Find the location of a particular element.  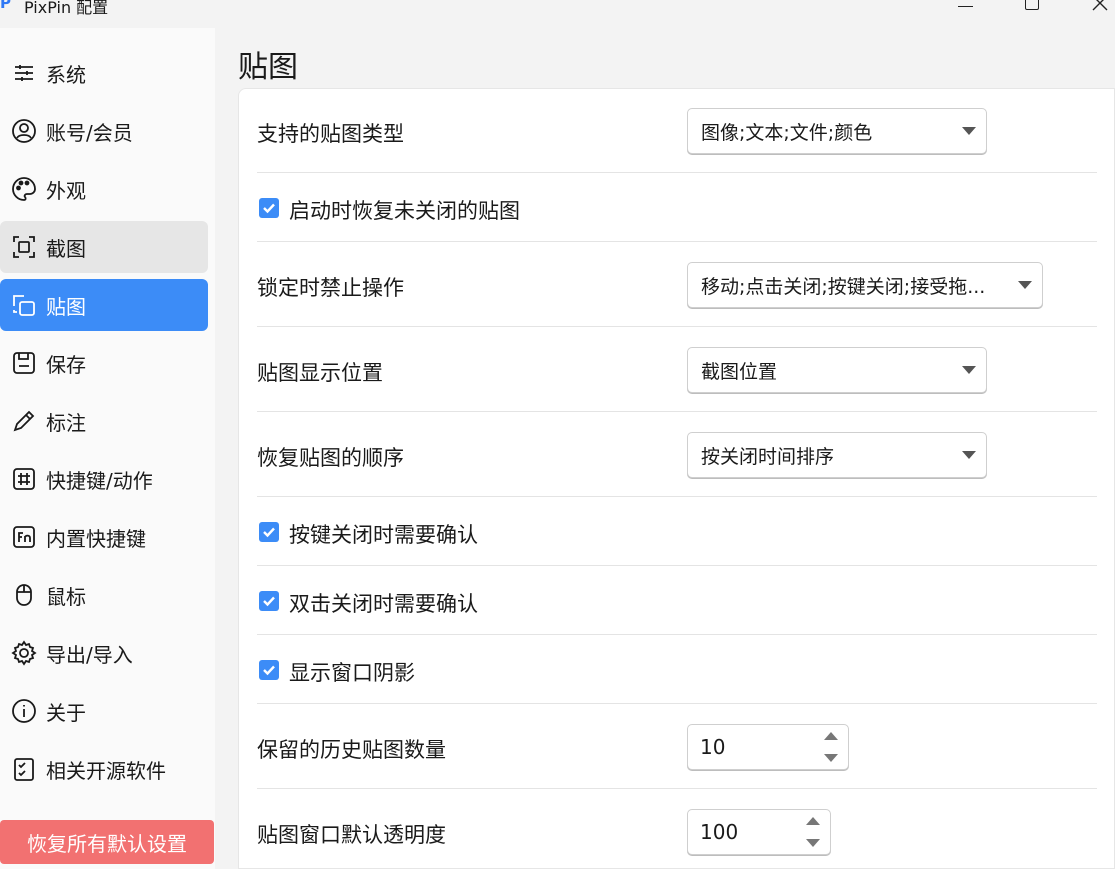

sidebar-item-label: 导出/导入 is located at coordinates (89, 654).